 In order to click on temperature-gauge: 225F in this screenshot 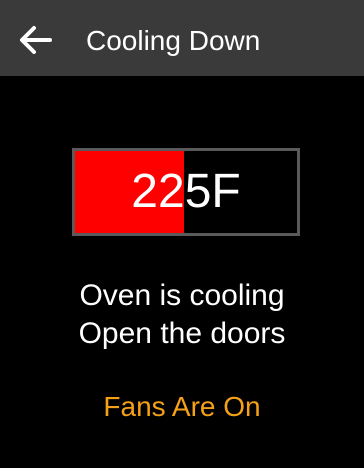, I will do `click(186, 192)`.